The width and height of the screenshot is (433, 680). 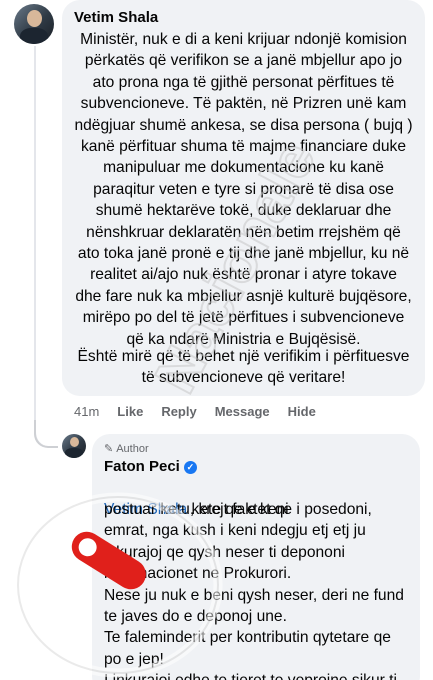 What do you see at coordinates (109, 449) in the screenshot?
I see `pen-icon: ✎` at bounding box center [109, 449].